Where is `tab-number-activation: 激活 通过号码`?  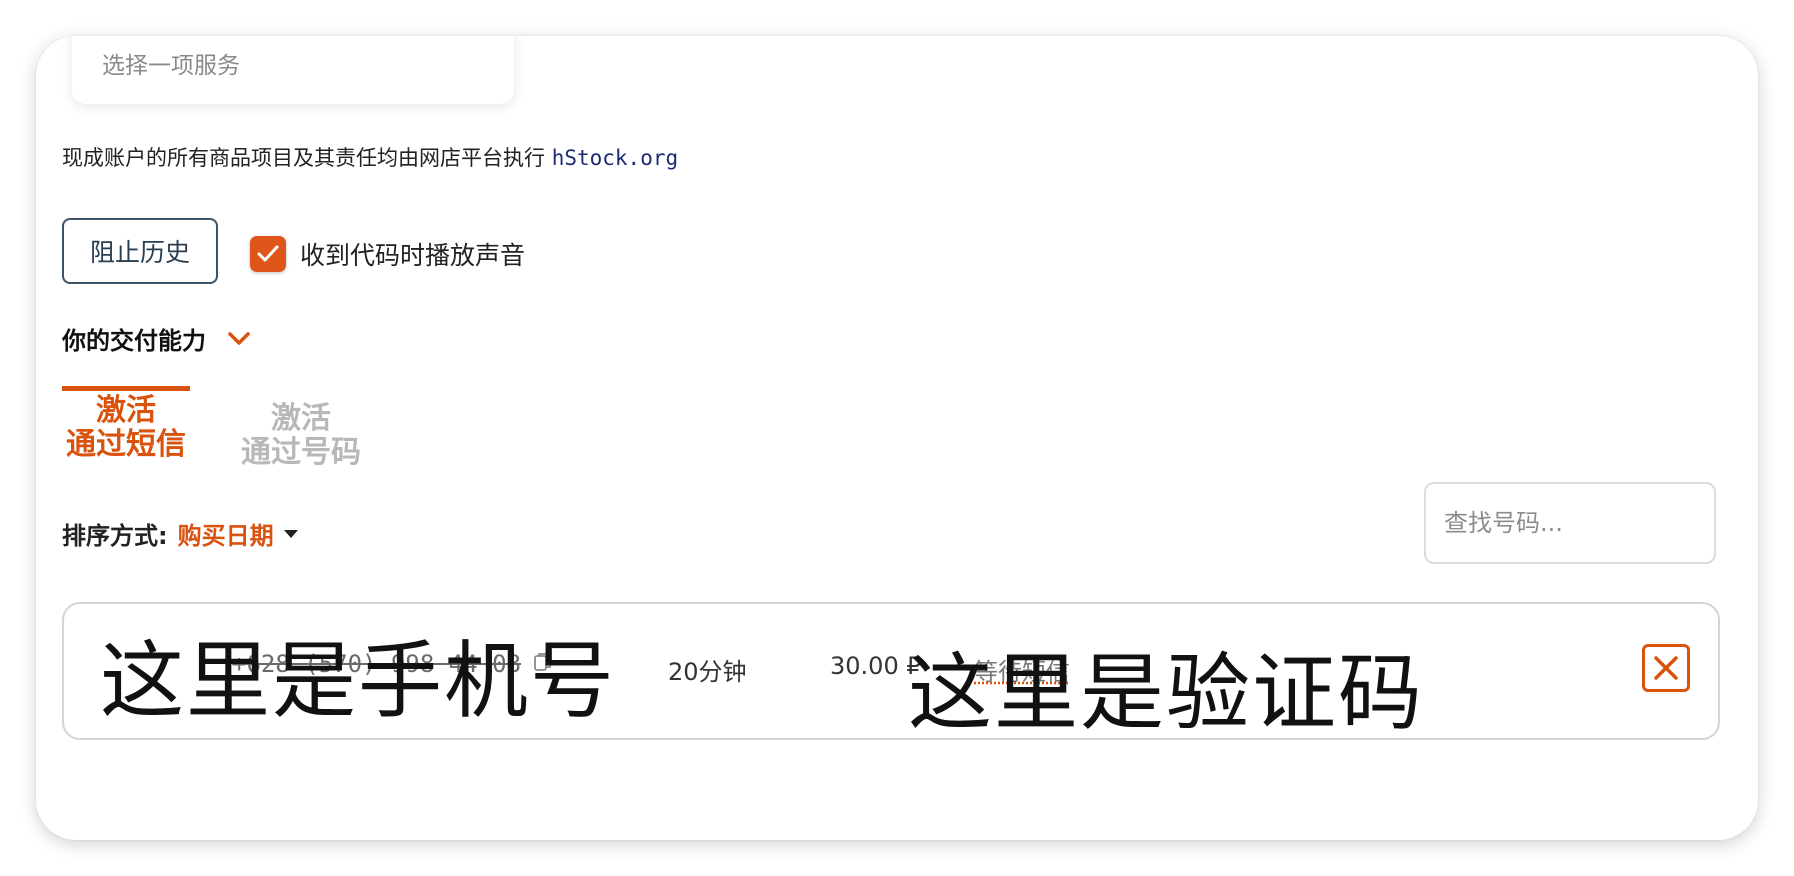
tab-number-activation: 激活 通过号码 is located at coordinates (301, 436).